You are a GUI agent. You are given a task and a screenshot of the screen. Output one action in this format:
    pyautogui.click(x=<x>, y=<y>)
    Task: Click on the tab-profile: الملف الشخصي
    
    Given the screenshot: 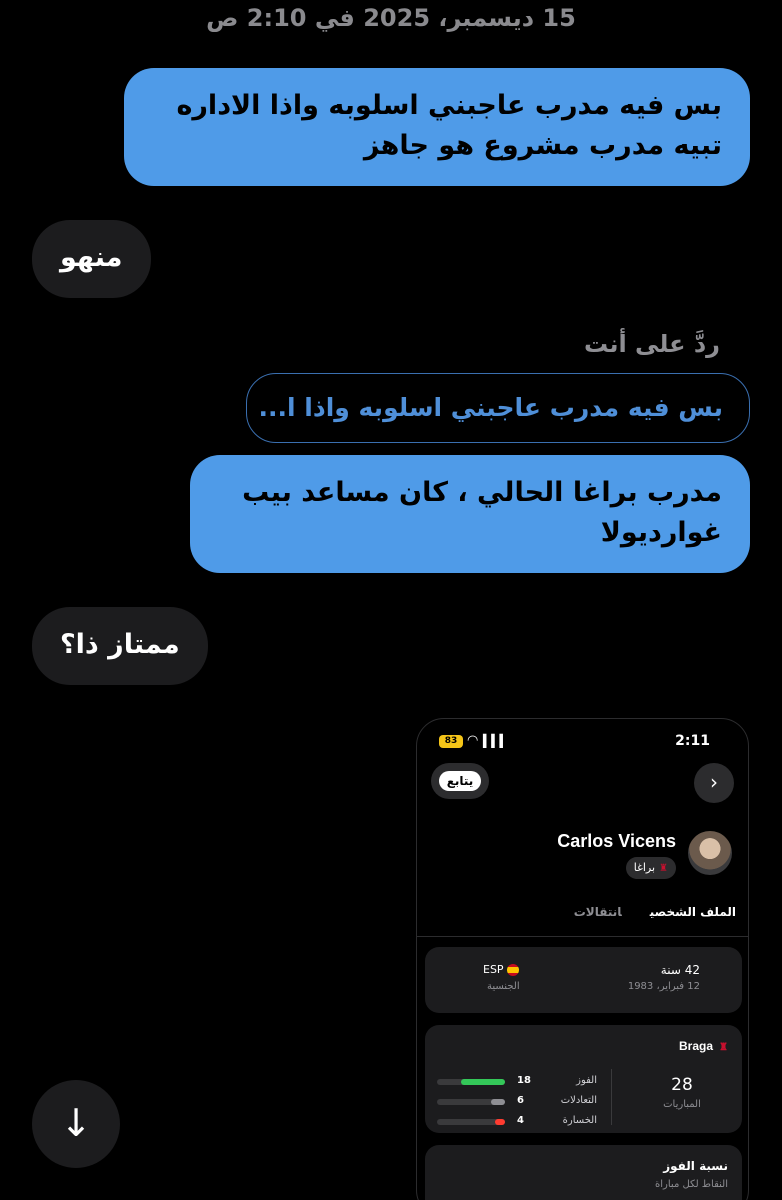 What is the action you would take?
    pyautogui.click(x=692, y=912)
    